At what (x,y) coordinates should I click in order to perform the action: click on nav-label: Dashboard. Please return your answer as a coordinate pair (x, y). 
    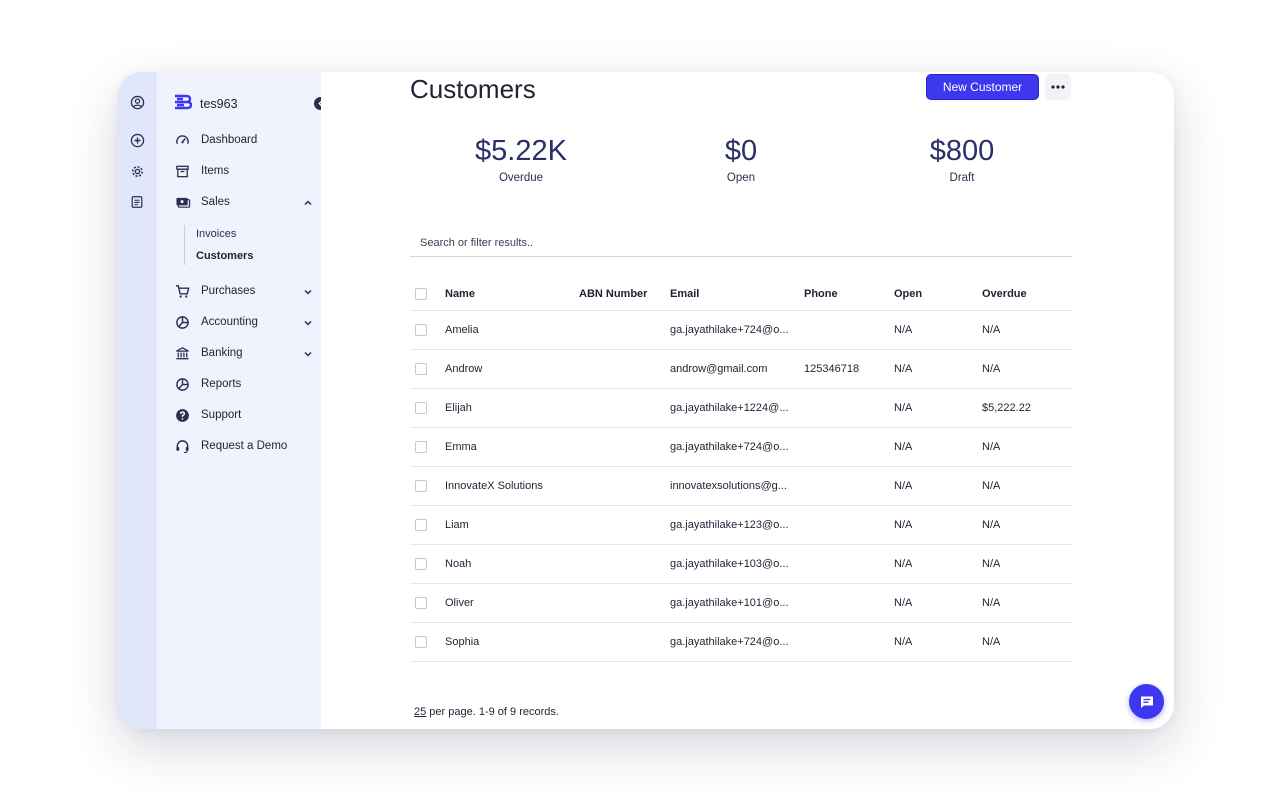
    Looking at the image, I should click on (229, 140).